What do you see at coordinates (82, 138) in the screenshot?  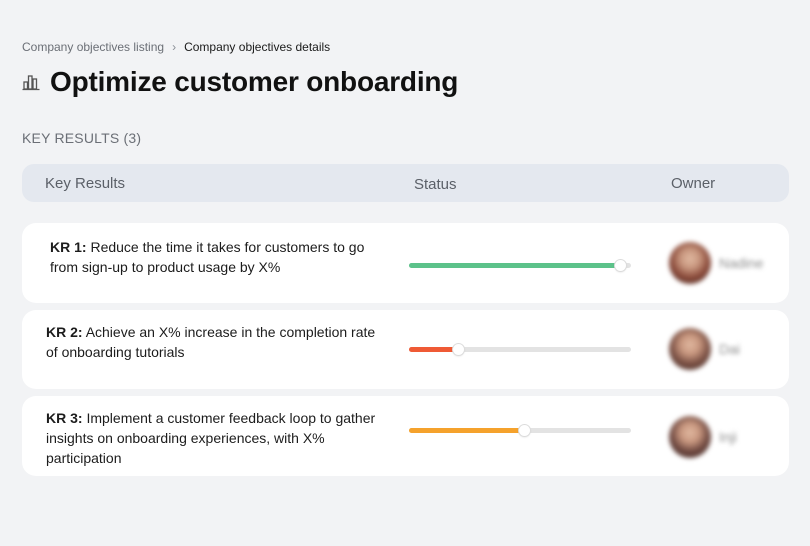 I see `key-results-count-label: KEY RESULTS (3)` at bounding box center [82, 138].